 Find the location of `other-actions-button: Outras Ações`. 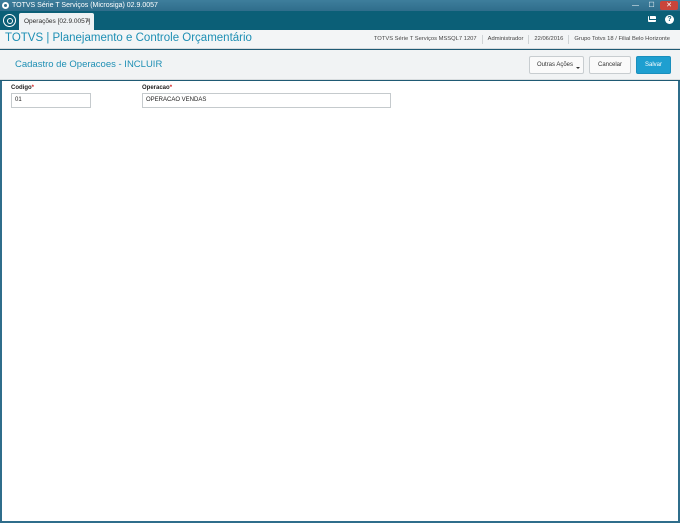

other-actions-button: Outras Ações is located at coordinates (556, 65).